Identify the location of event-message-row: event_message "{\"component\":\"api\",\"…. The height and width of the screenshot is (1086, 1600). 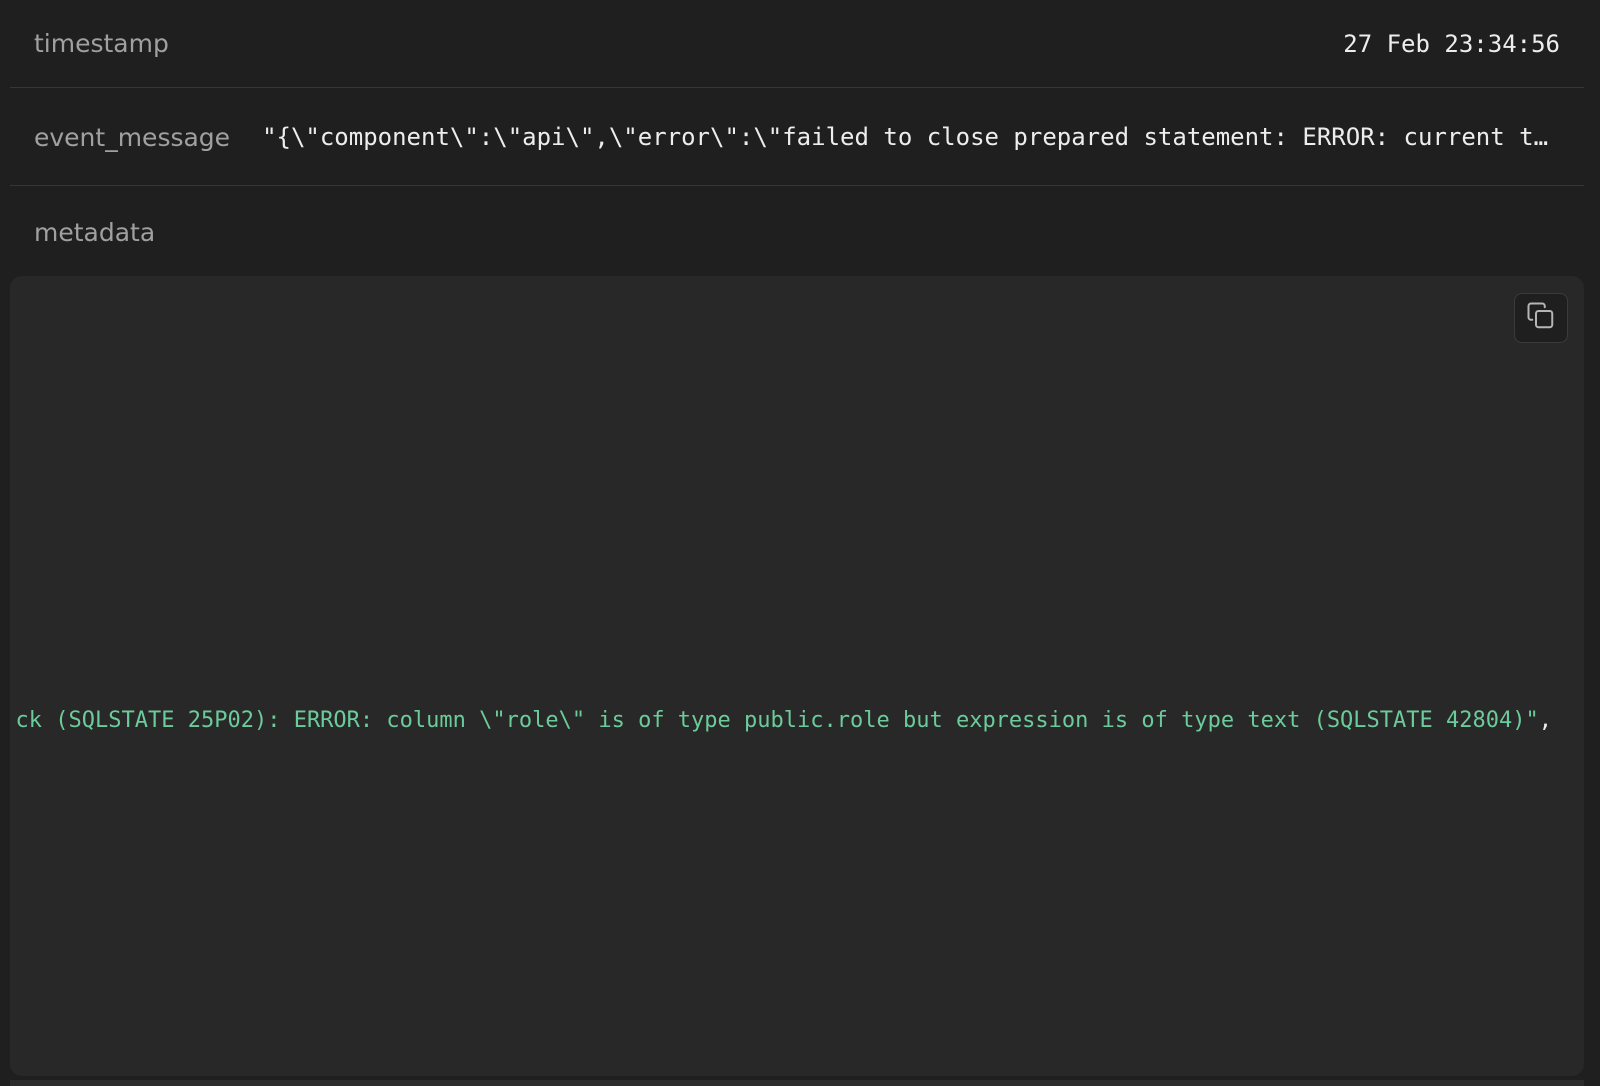
(797, 137).